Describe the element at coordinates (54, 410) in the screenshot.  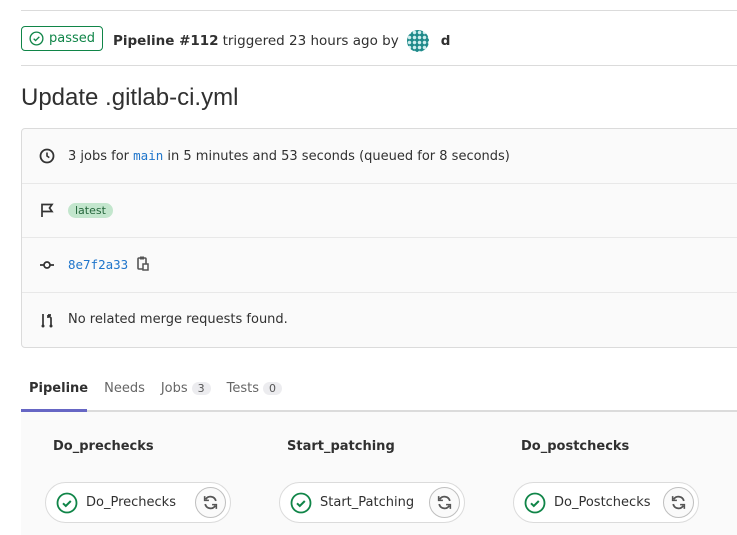
I see `active-tab-indicator` at that location.